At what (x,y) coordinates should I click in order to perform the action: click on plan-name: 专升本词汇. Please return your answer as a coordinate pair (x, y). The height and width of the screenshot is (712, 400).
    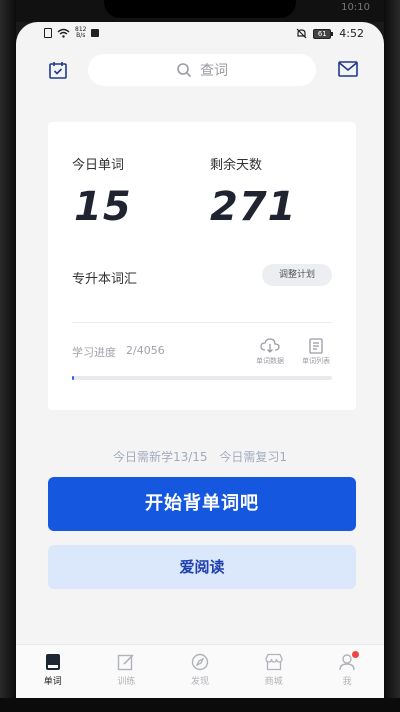
    Looking at the image, I should click on (105, 279).